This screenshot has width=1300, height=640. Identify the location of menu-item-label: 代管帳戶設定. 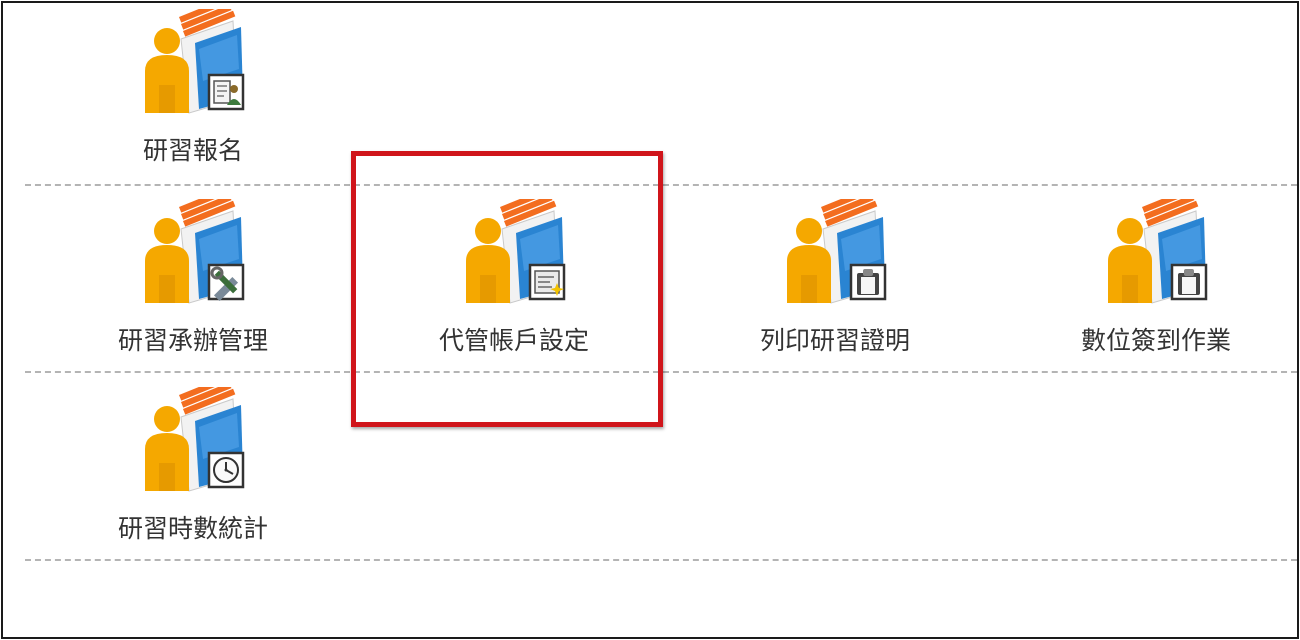
(513, 340).